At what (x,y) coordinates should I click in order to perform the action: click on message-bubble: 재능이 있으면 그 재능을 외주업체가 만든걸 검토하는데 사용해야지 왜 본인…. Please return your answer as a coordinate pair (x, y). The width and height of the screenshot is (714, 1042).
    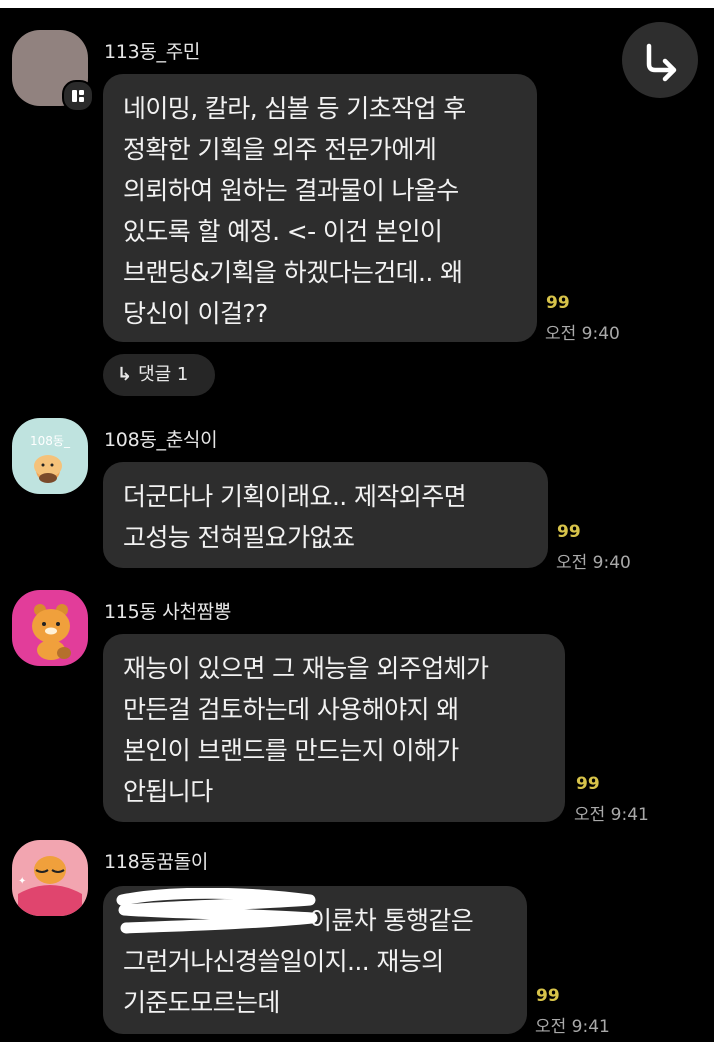
    Looking at the image, I should click on (334, 728).